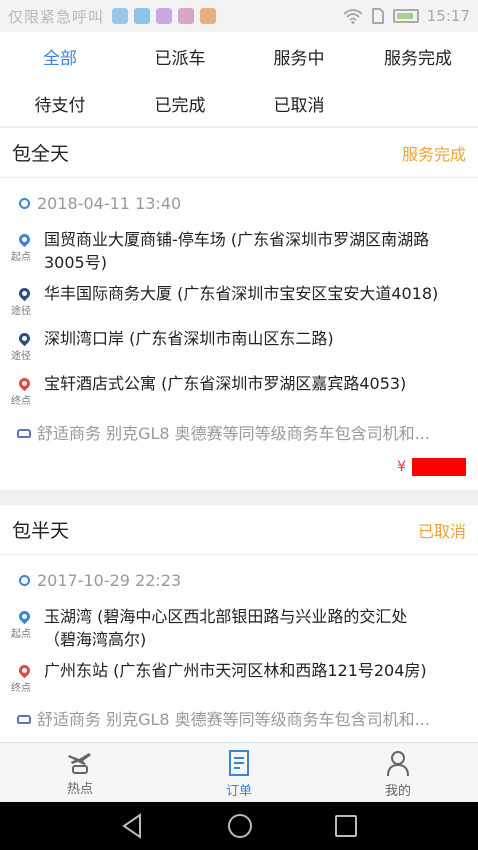  Describe the element at coordinates (299, 103) in the screenshot. I see `tab-cancelled: 已取消` at that location.